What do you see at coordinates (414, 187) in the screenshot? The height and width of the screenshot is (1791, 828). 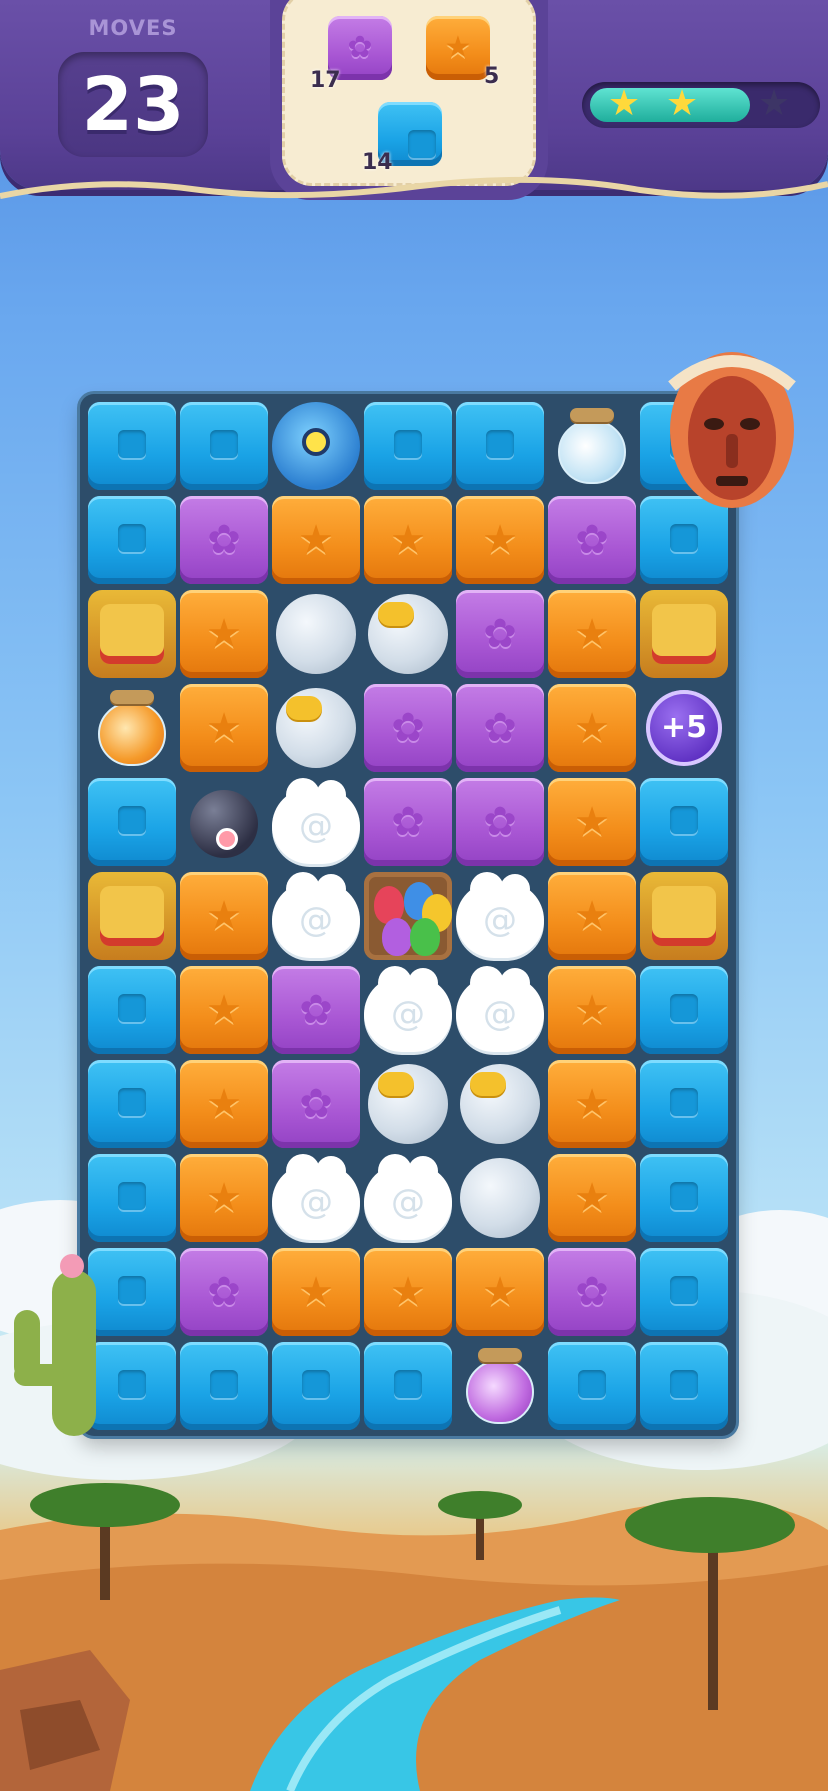 I see `rope-decoration` at bounding box center [414, 187].